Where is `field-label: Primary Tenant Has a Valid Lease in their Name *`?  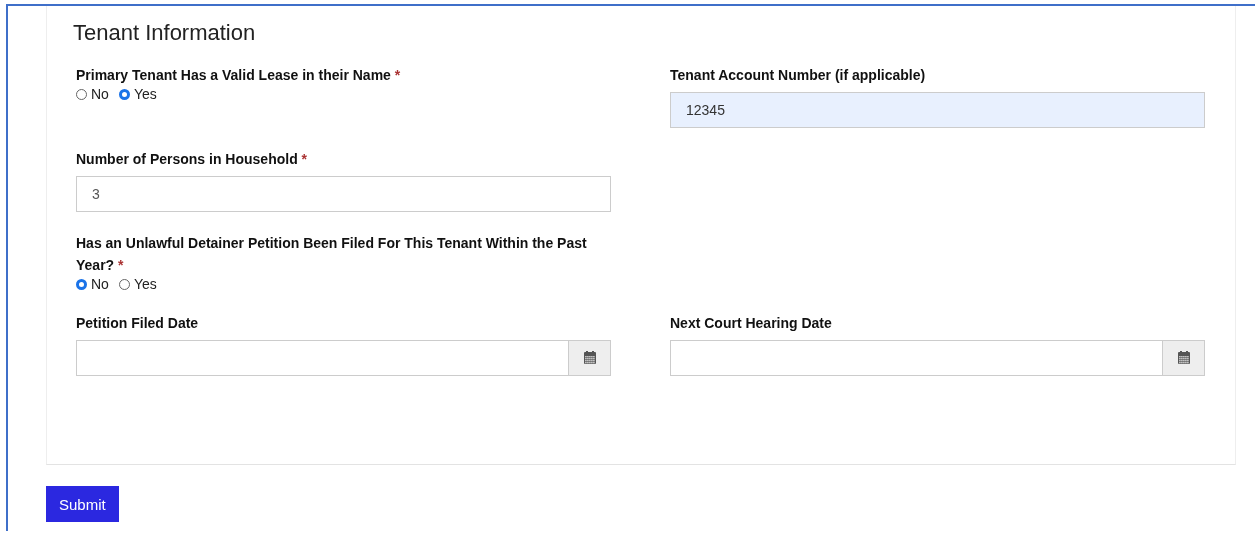 field-label: Primary Tenant Has a Valid Lease in their Name * is located at coordinates (239, 75).